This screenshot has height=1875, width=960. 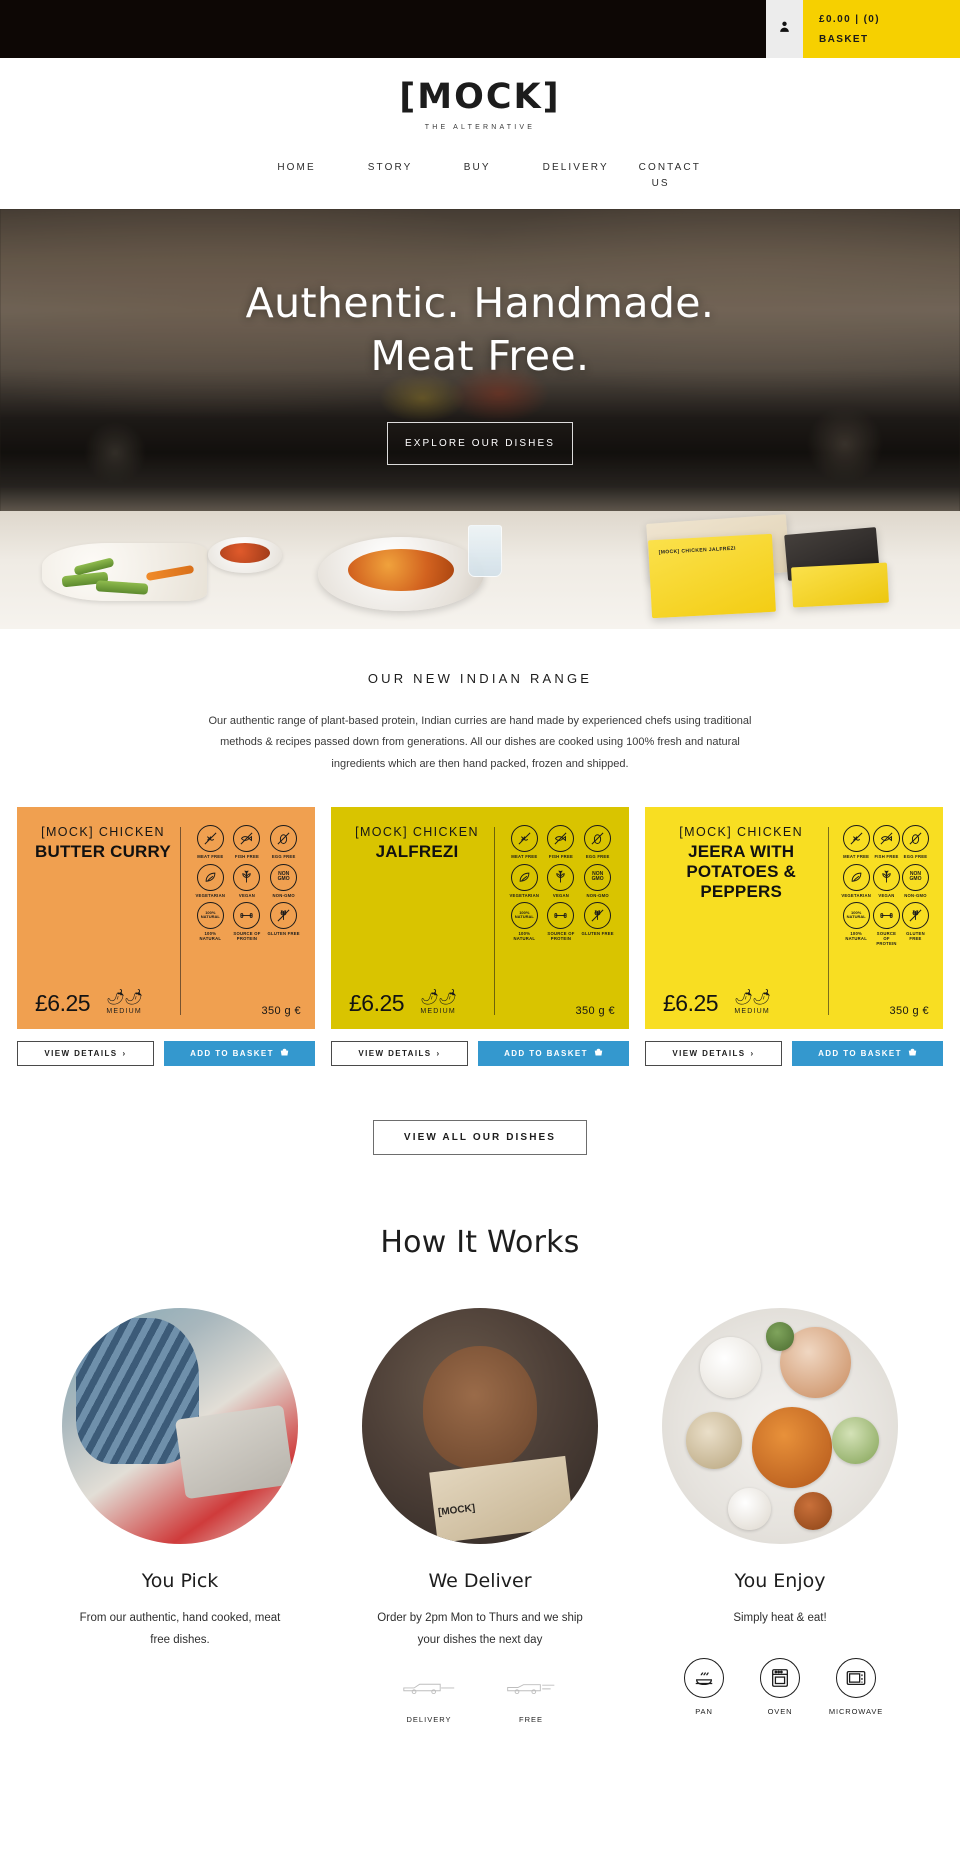 I want to click on non-gmo-text: NON GMO, so click(x=284, y=877).